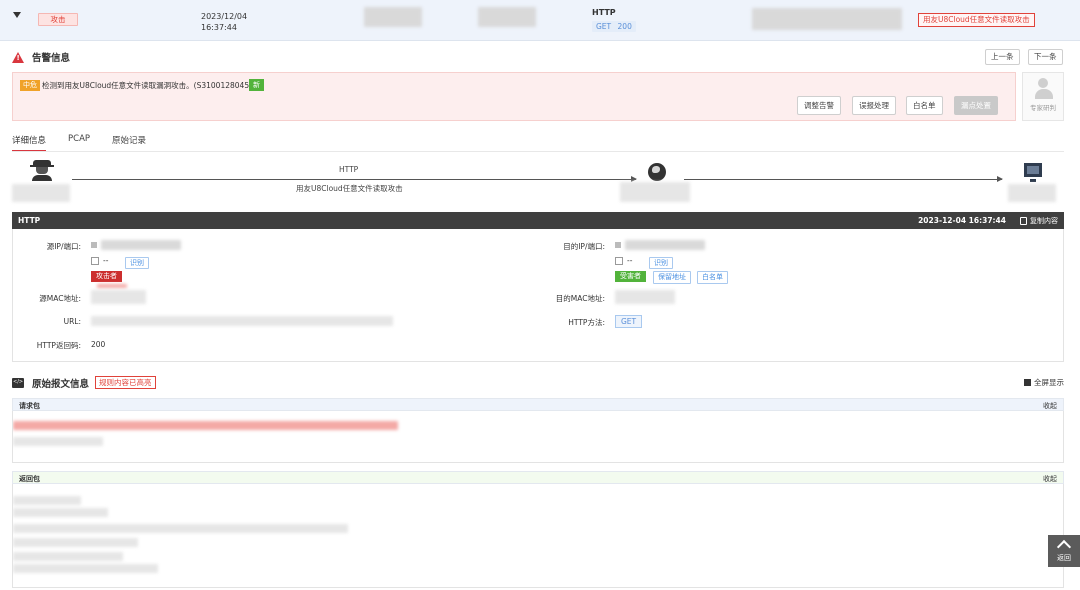 Image resolution: width=1080 pixels, height=590 pixels. I want to click on warning-icon, so click(18, 57).